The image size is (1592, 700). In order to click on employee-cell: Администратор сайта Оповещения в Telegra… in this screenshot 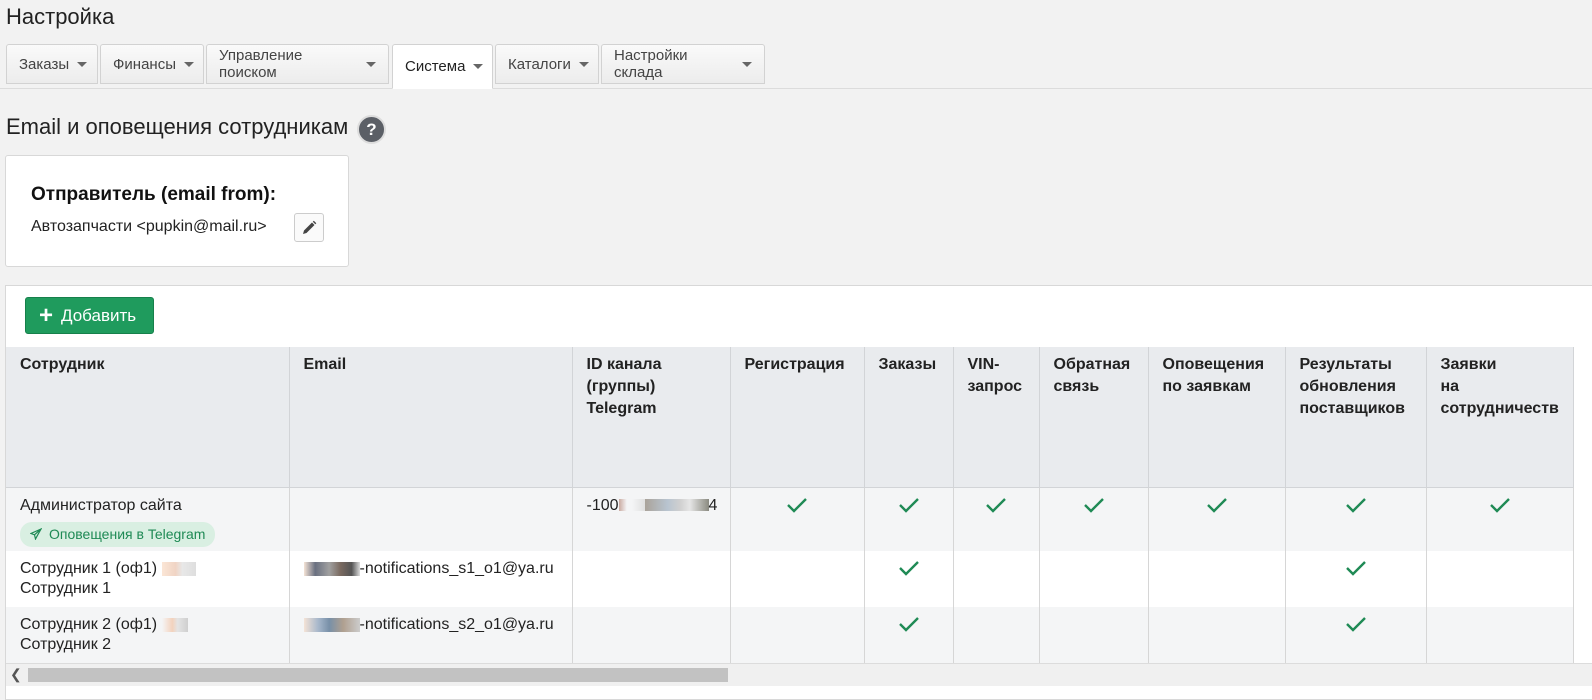, I will do `click(148, 519)`.